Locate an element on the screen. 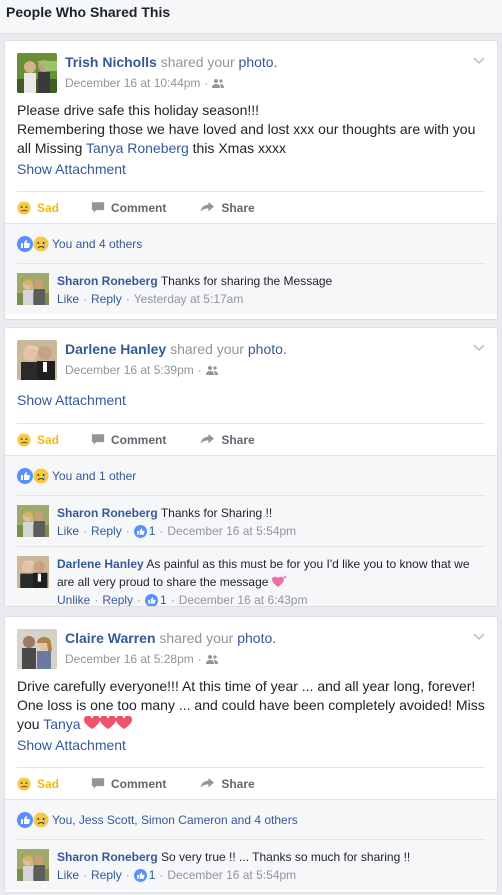  reactions-text: You and 4 others is located at coordinates (97, 244).